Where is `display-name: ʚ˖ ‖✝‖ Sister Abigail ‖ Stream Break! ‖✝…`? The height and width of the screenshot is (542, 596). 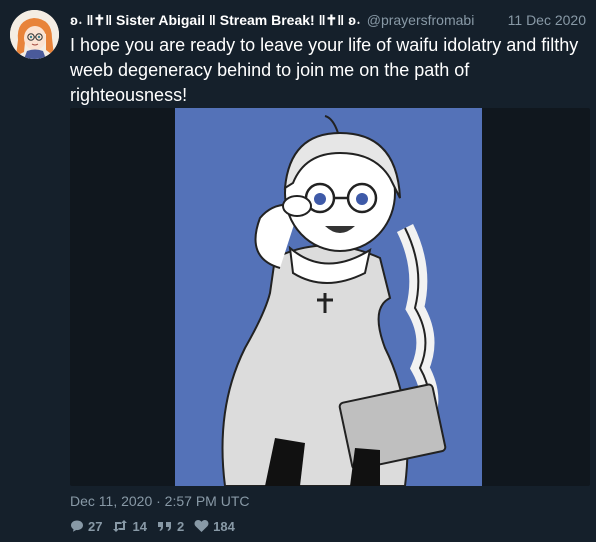
display-name: ʚ˖ ‖✝‖ Sister Abigail ‖ Stream Break! ‖✝… is located at coordinates (215, 20).